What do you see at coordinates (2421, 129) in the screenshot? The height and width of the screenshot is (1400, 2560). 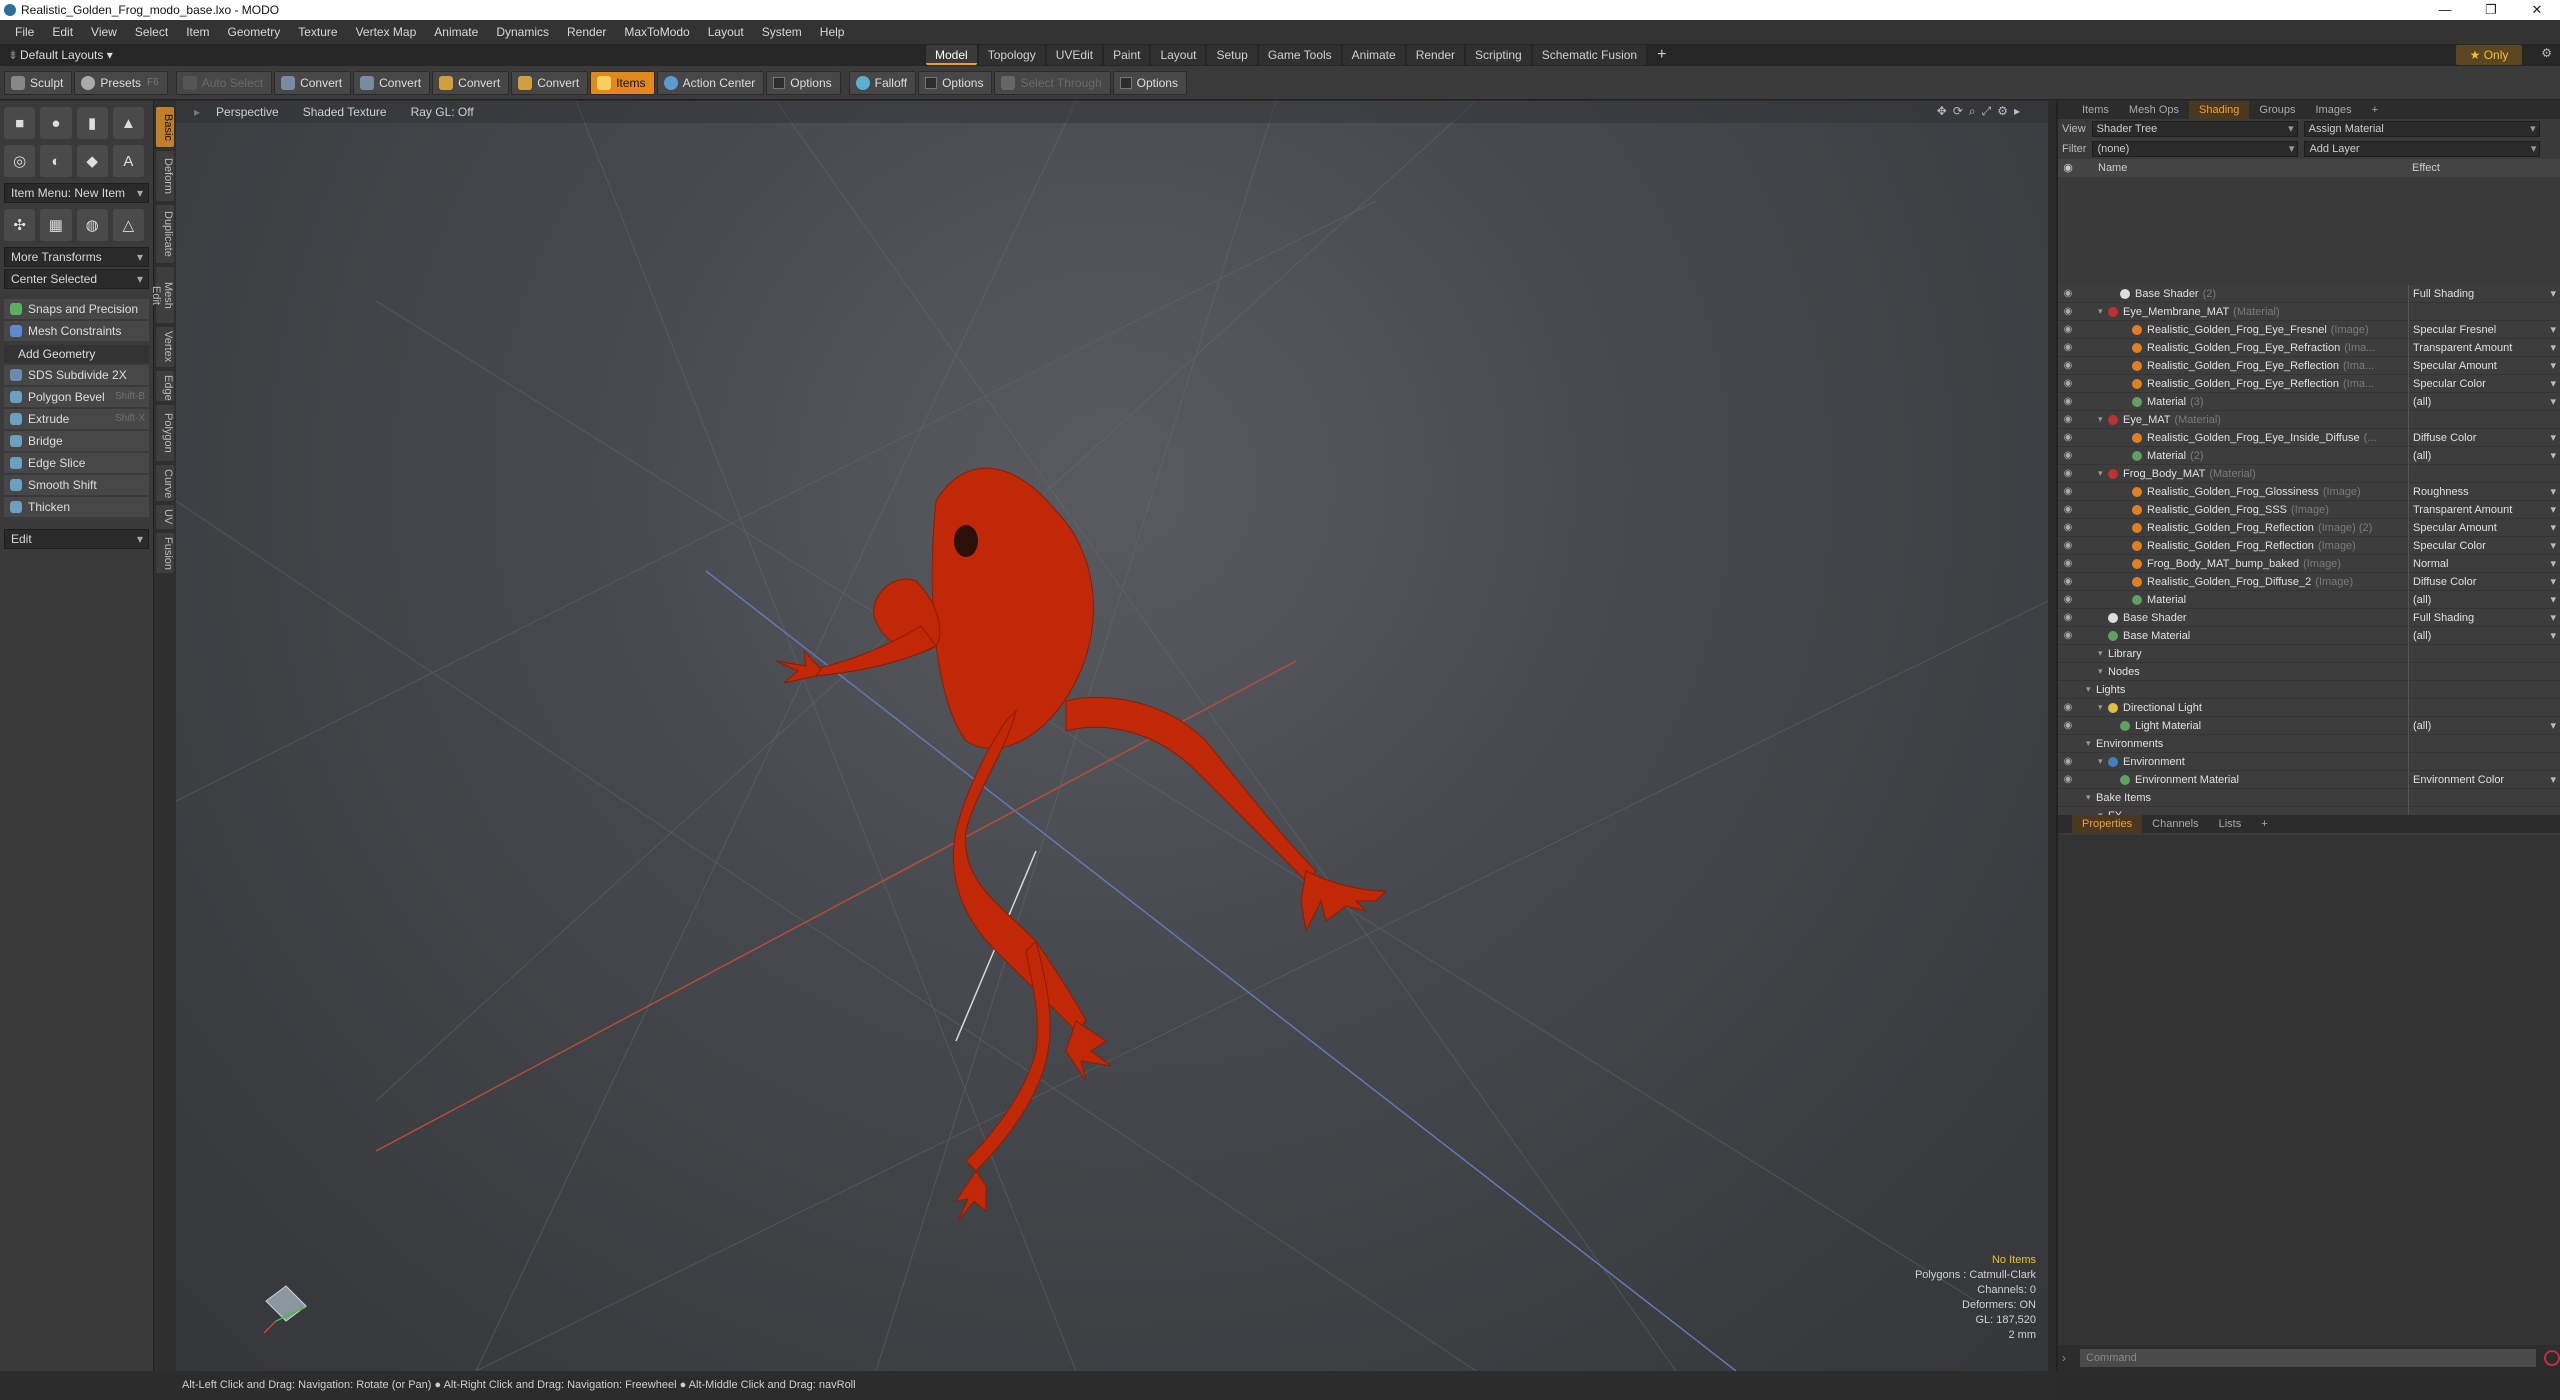 I see `assign-material-dropdown: Assign Material` at bounding box center [2421, 129].